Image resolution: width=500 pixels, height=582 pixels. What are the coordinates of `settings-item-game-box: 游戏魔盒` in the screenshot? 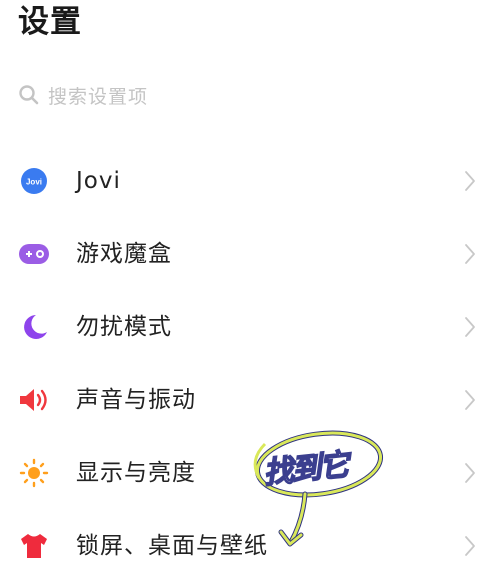 It's located at (250, 253).